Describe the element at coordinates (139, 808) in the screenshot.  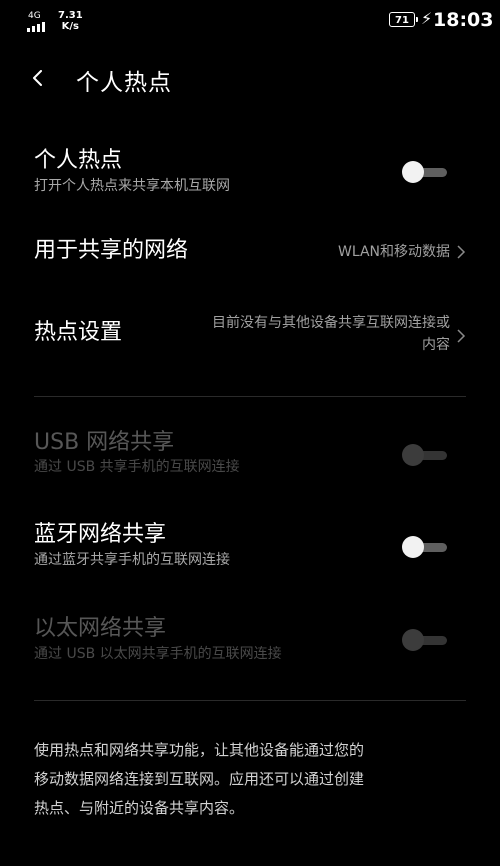
I see `footer-line: 热点、与附近的设备共享内容。` at that location.